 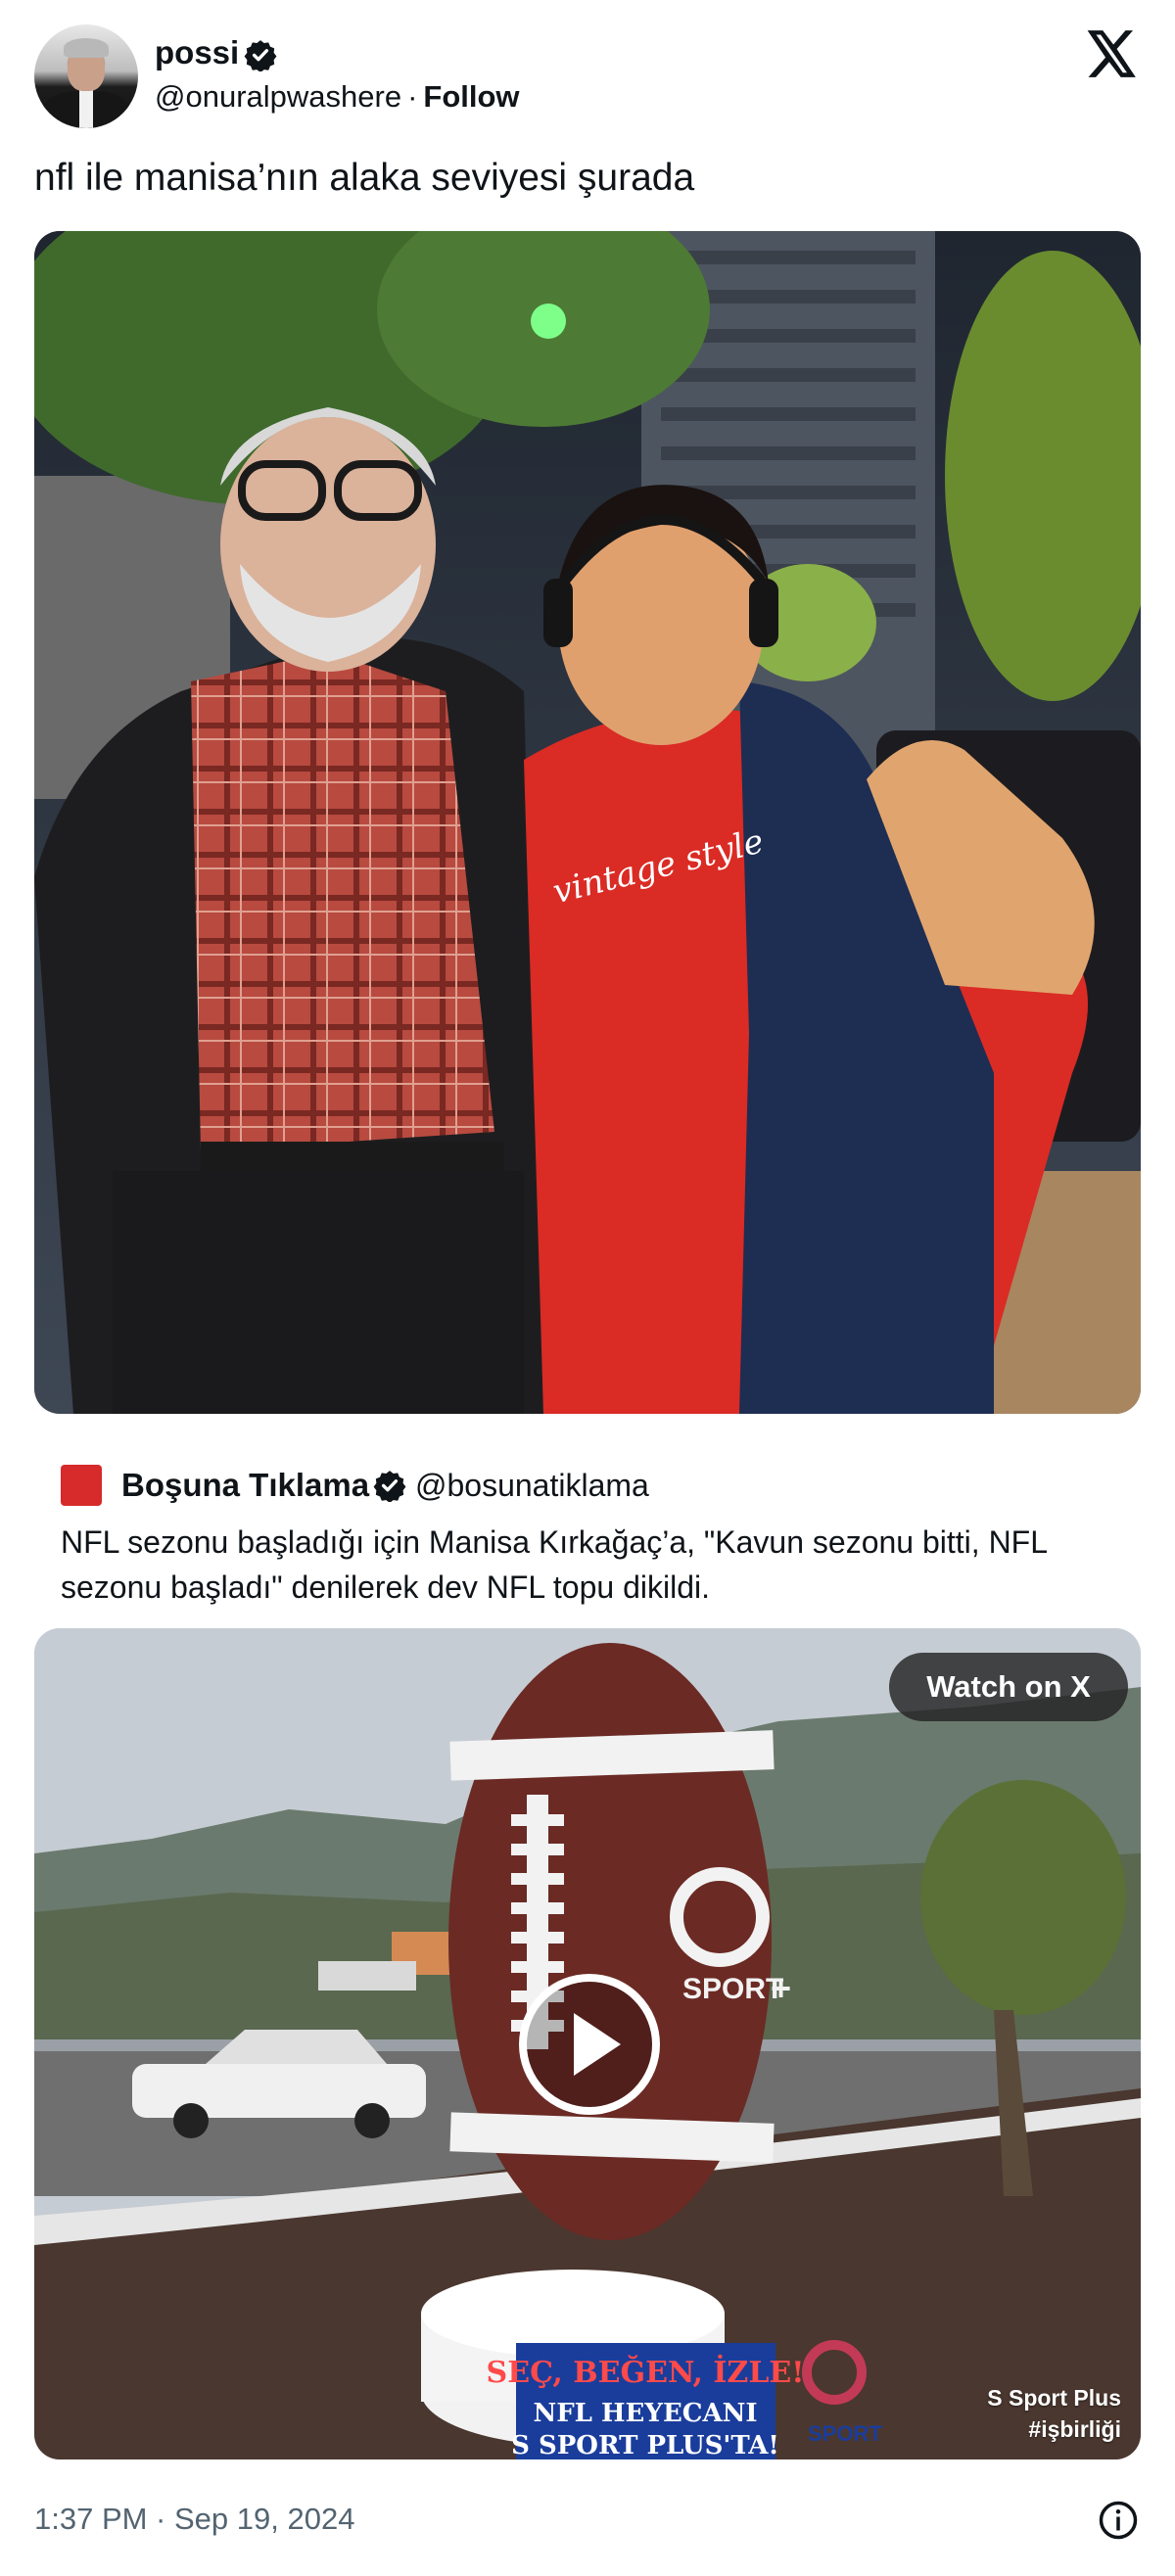 What do you see at coordinates (1047, 2413) in the screenshot?
I see `video-watermark: S Sport Plus #işbirliği` at bounding box center [1047, 2413].